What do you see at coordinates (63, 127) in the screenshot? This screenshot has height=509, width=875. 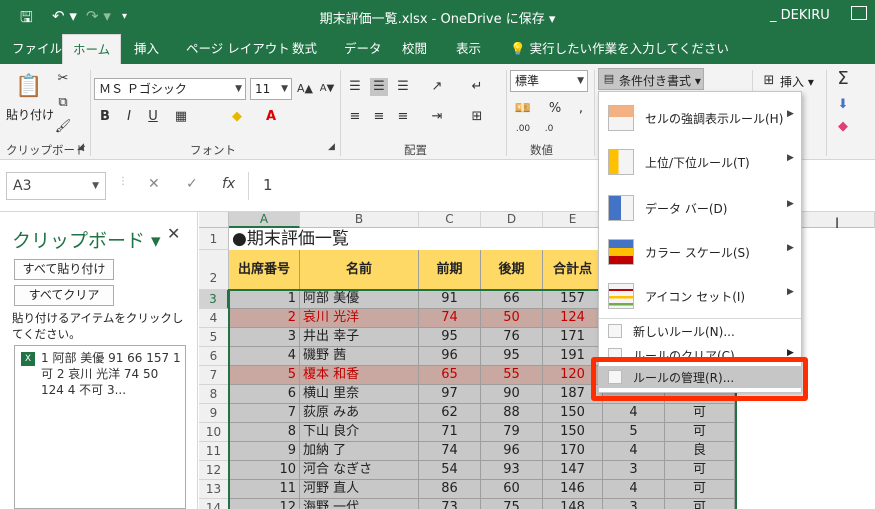 I see `format-painter-icon: 🖌` at bounding box center [63, 127].